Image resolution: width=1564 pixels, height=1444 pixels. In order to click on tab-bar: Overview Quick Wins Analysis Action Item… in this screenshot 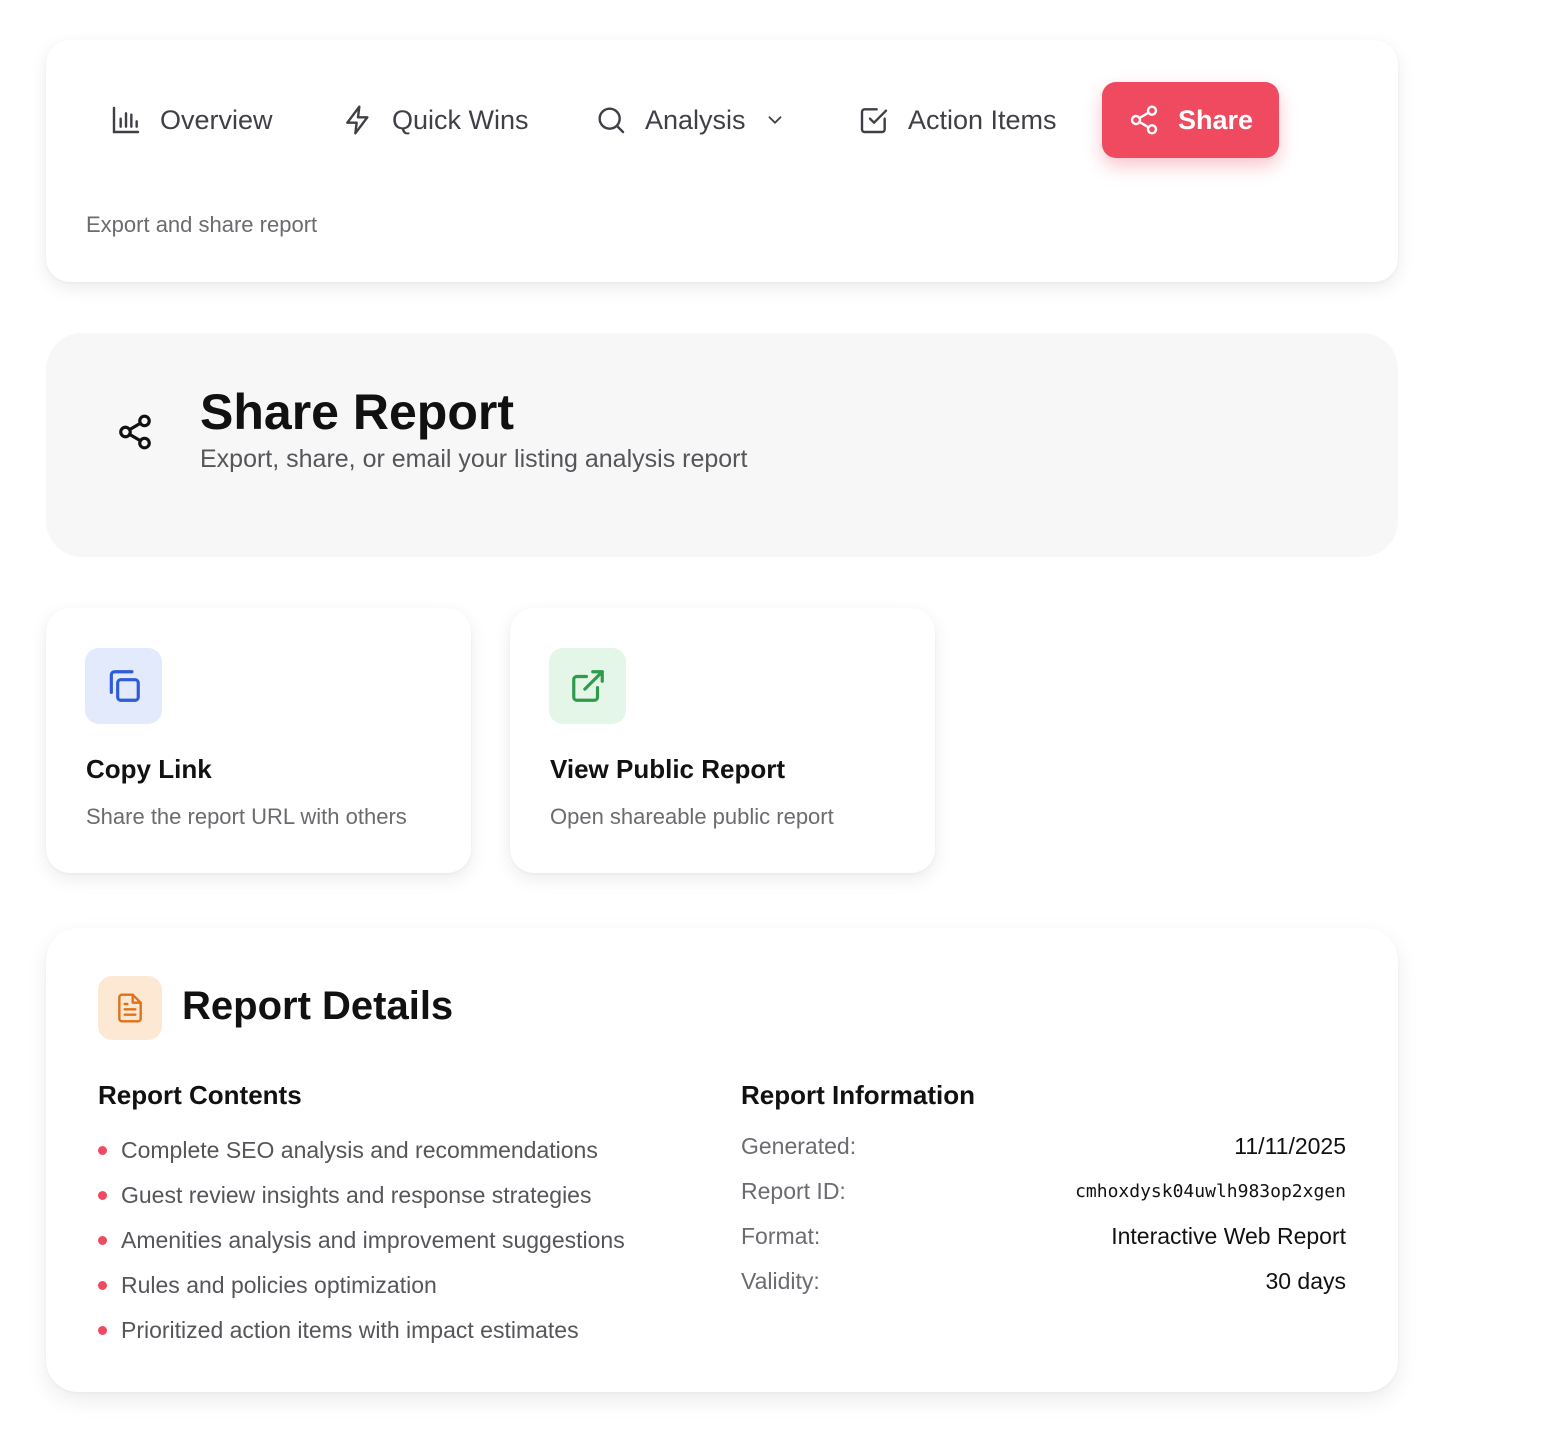, I will do `click(722, 120)`.